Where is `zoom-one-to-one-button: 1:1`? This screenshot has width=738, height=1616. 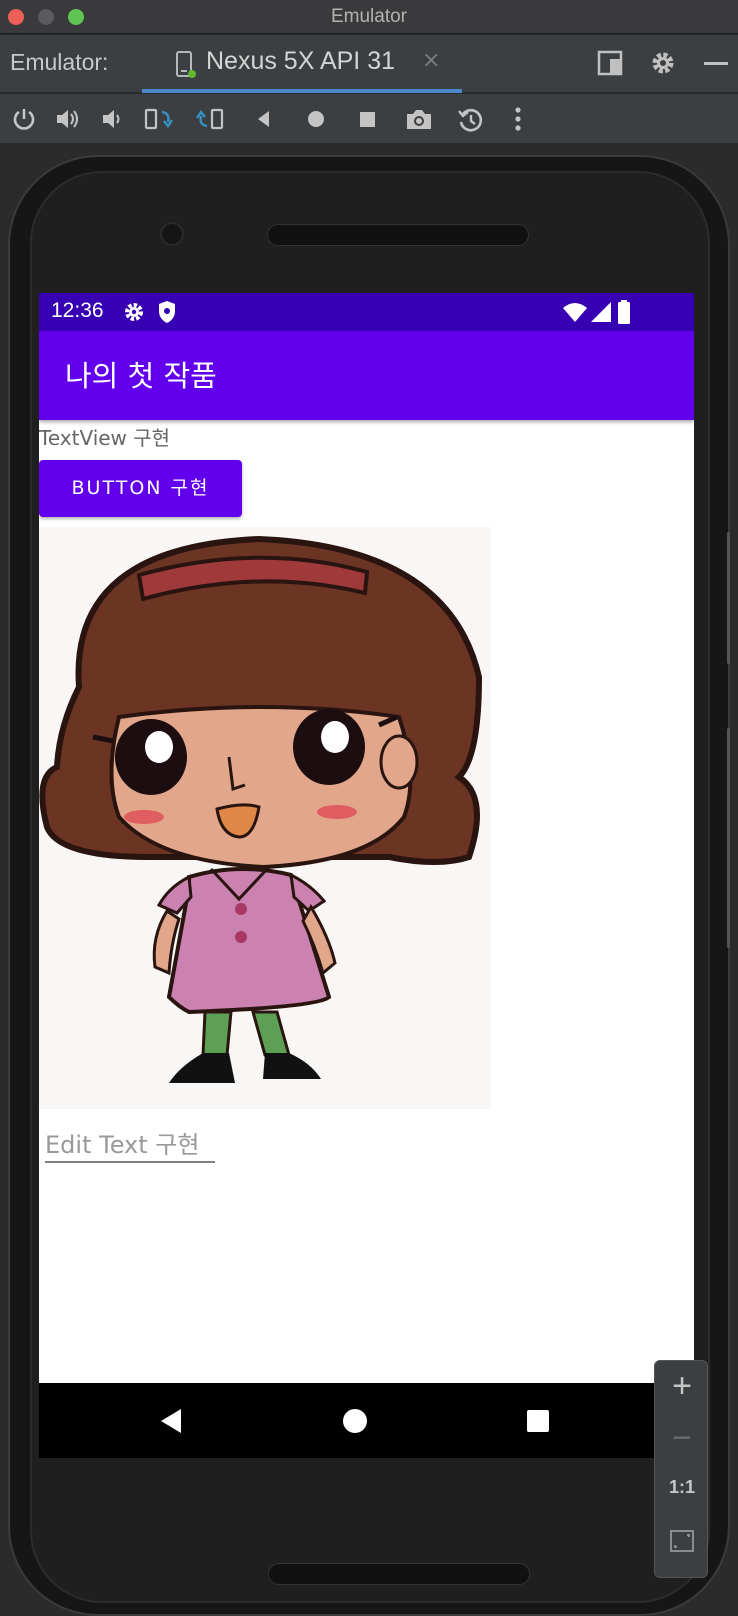
zoom-one-to-one-button: 1:1 is located at coordinates (682, 1487).